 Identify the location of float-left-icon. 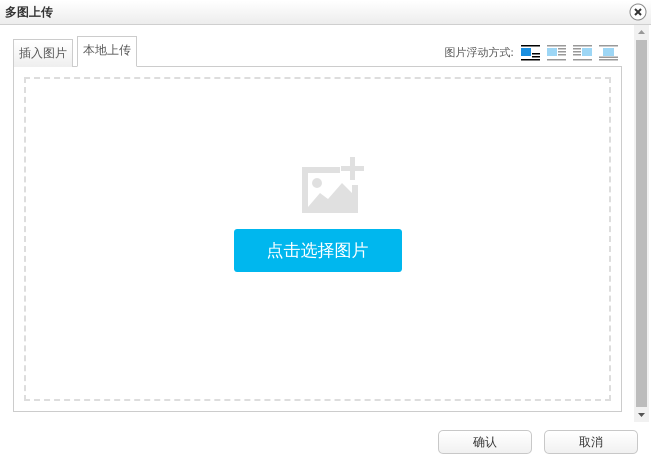
(556, 52).